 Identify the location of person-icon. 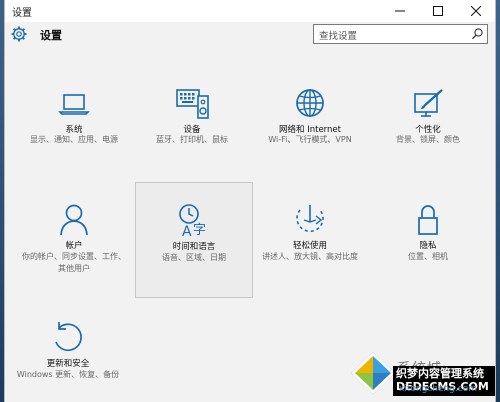
(74, 220).